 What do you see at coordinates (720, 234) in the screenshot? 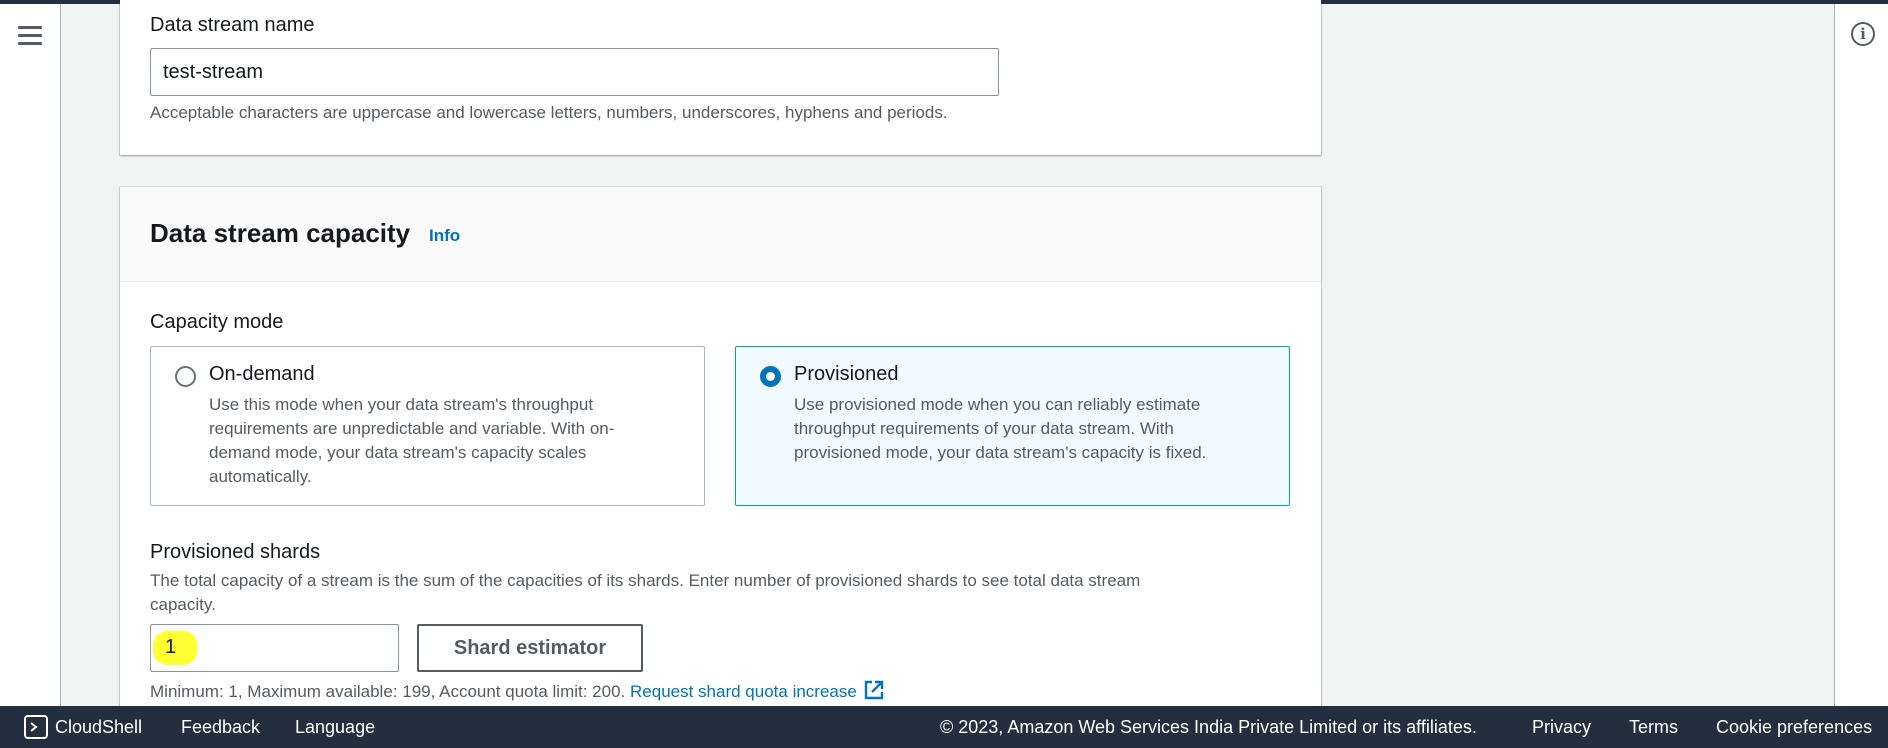
I see `capacity-header: Data stream capacity Info` at bounding box center [720, 234].